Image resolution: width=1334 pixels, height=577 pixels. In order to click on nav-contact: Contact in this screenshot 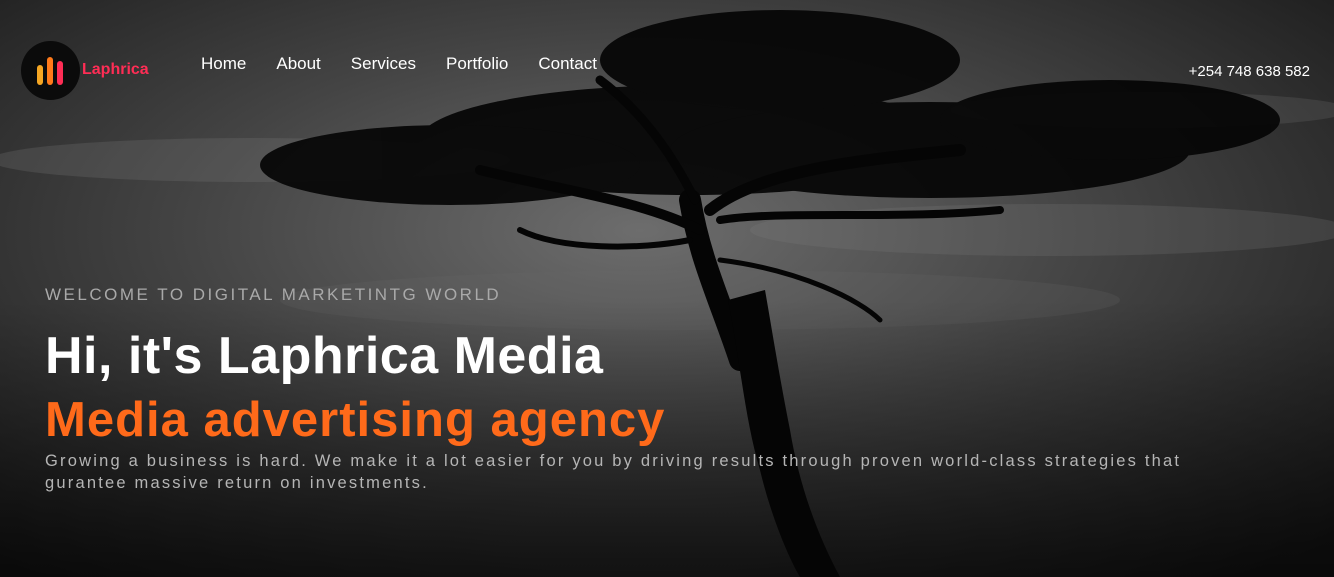, I will do `click(567, 64)`.